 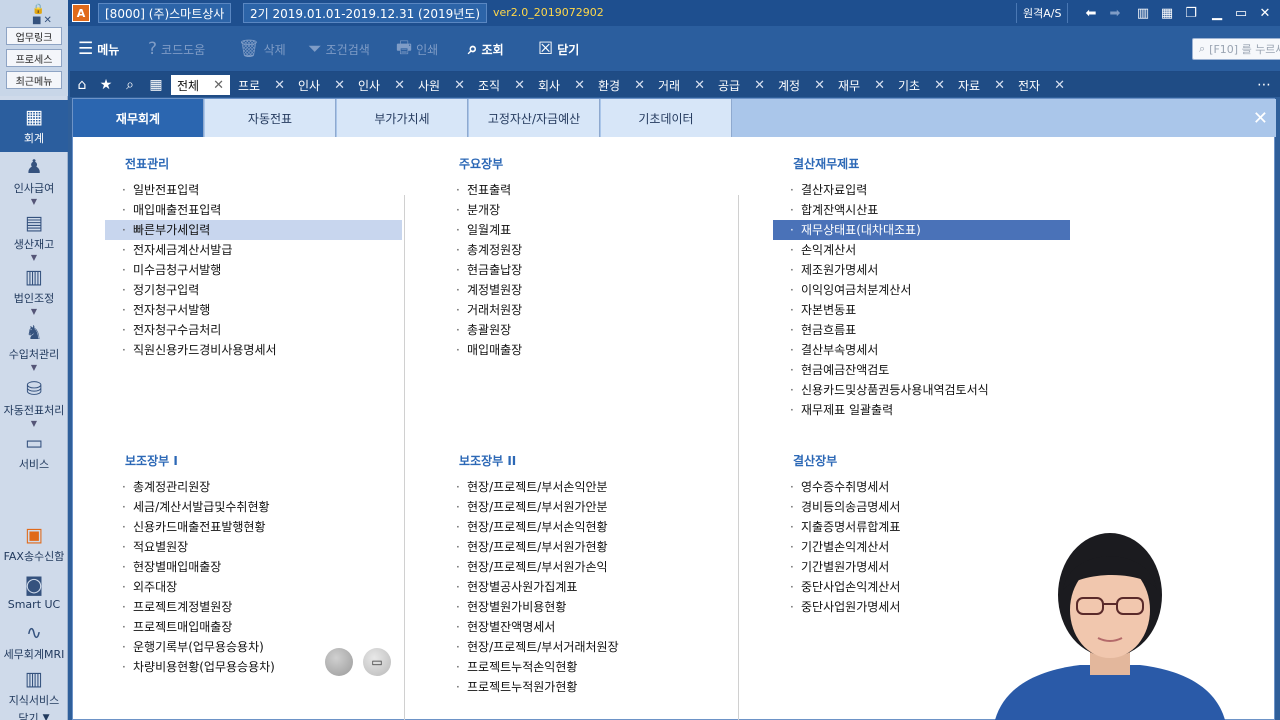 What do you see at coordinates (921, 330) in the screenshot?
I see `list-item: 현금흐름표` at bounding box center [921, 330].